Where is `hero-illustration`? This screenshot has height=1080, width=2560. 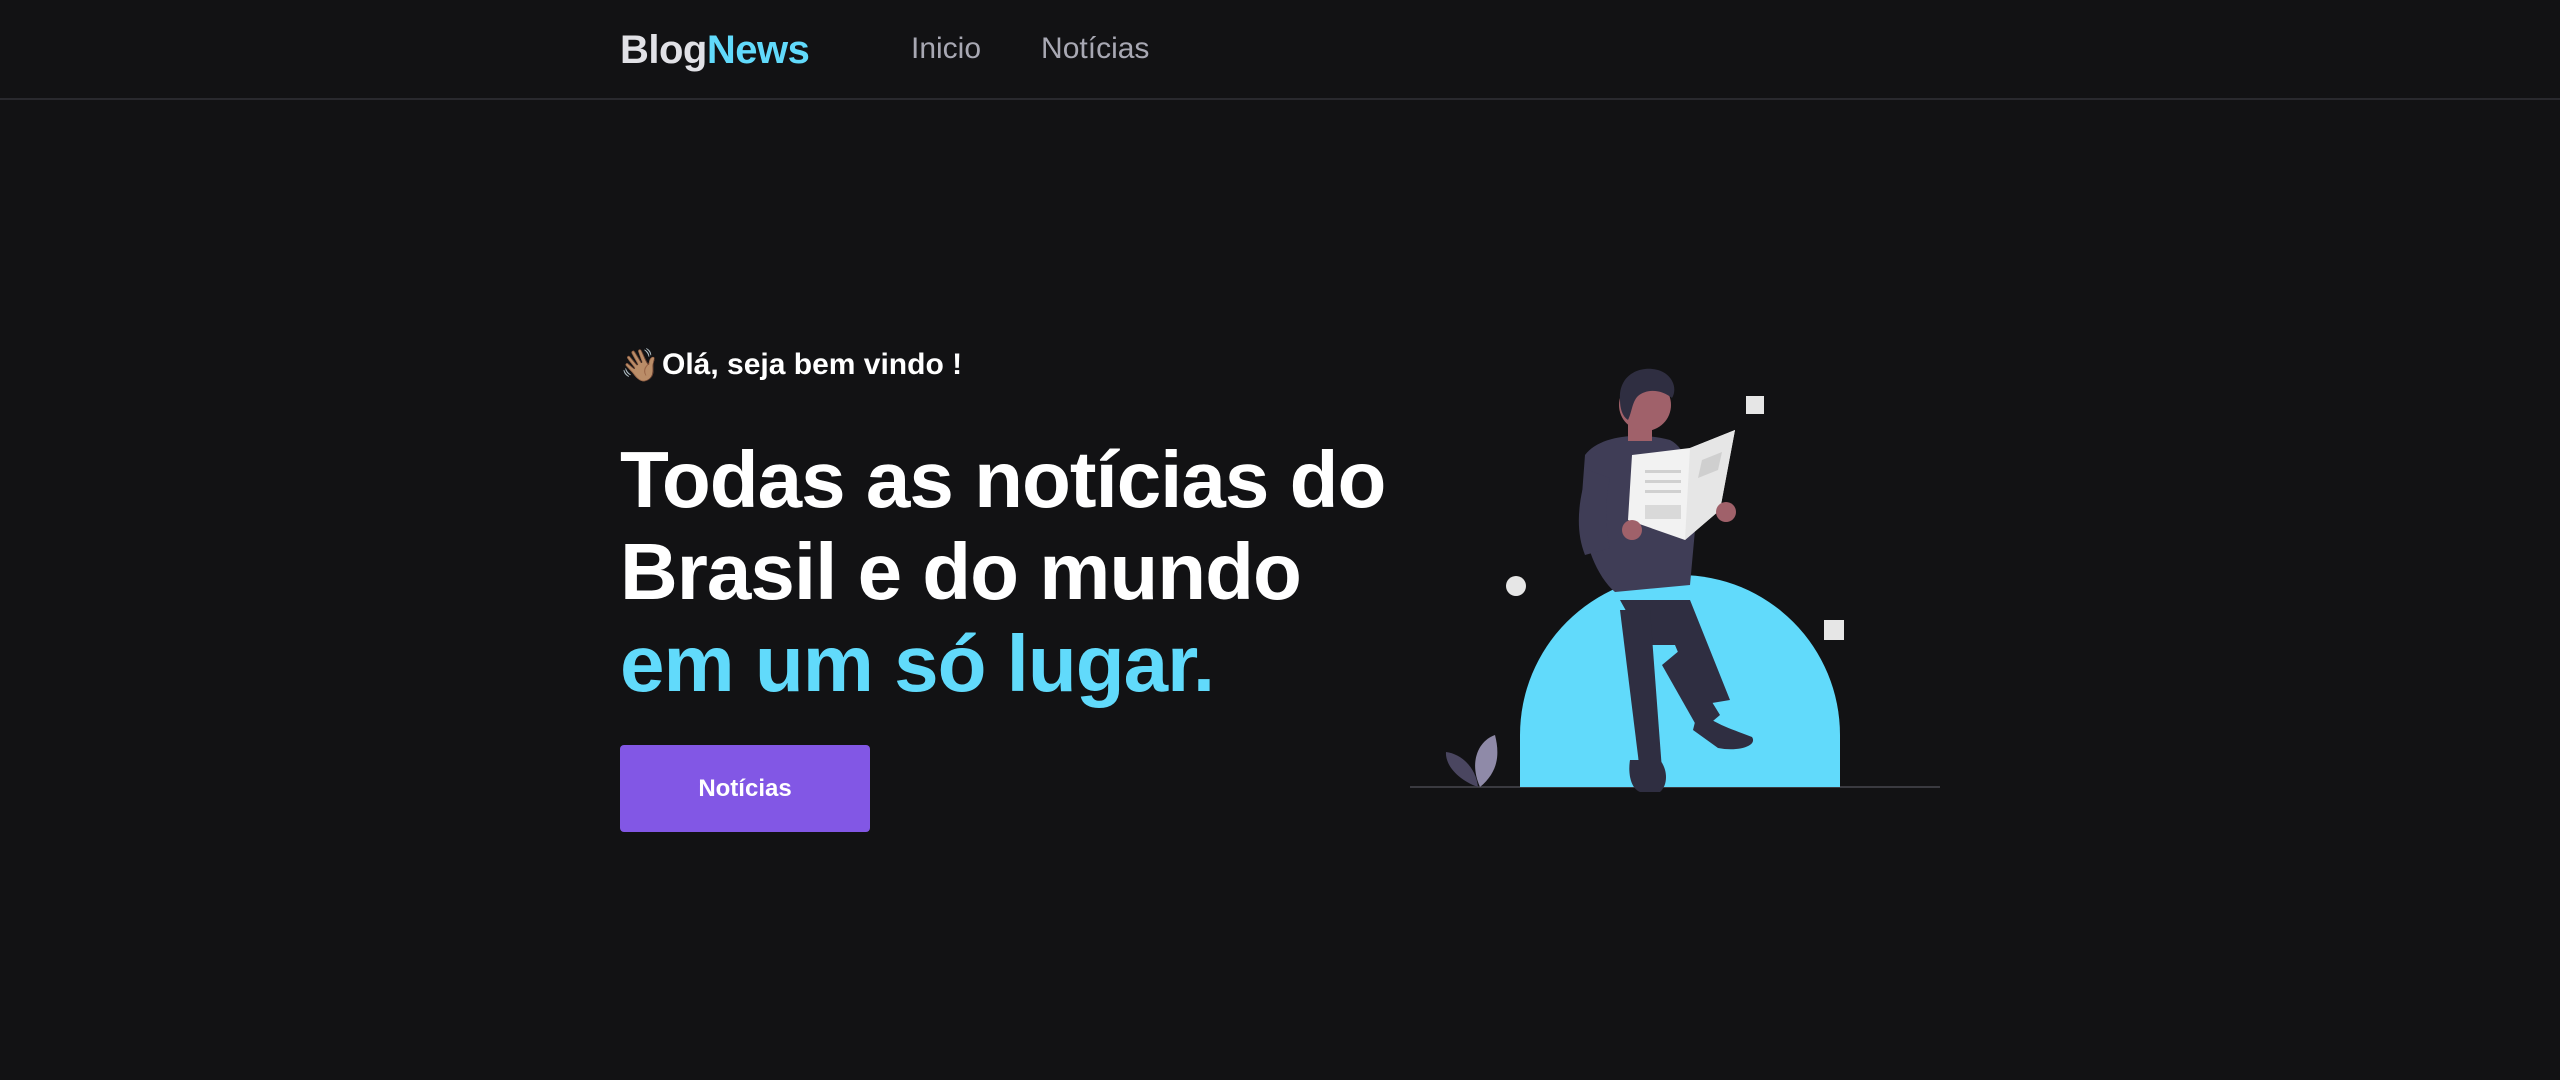 hero-illustration is located at coordinates (1680, 590).